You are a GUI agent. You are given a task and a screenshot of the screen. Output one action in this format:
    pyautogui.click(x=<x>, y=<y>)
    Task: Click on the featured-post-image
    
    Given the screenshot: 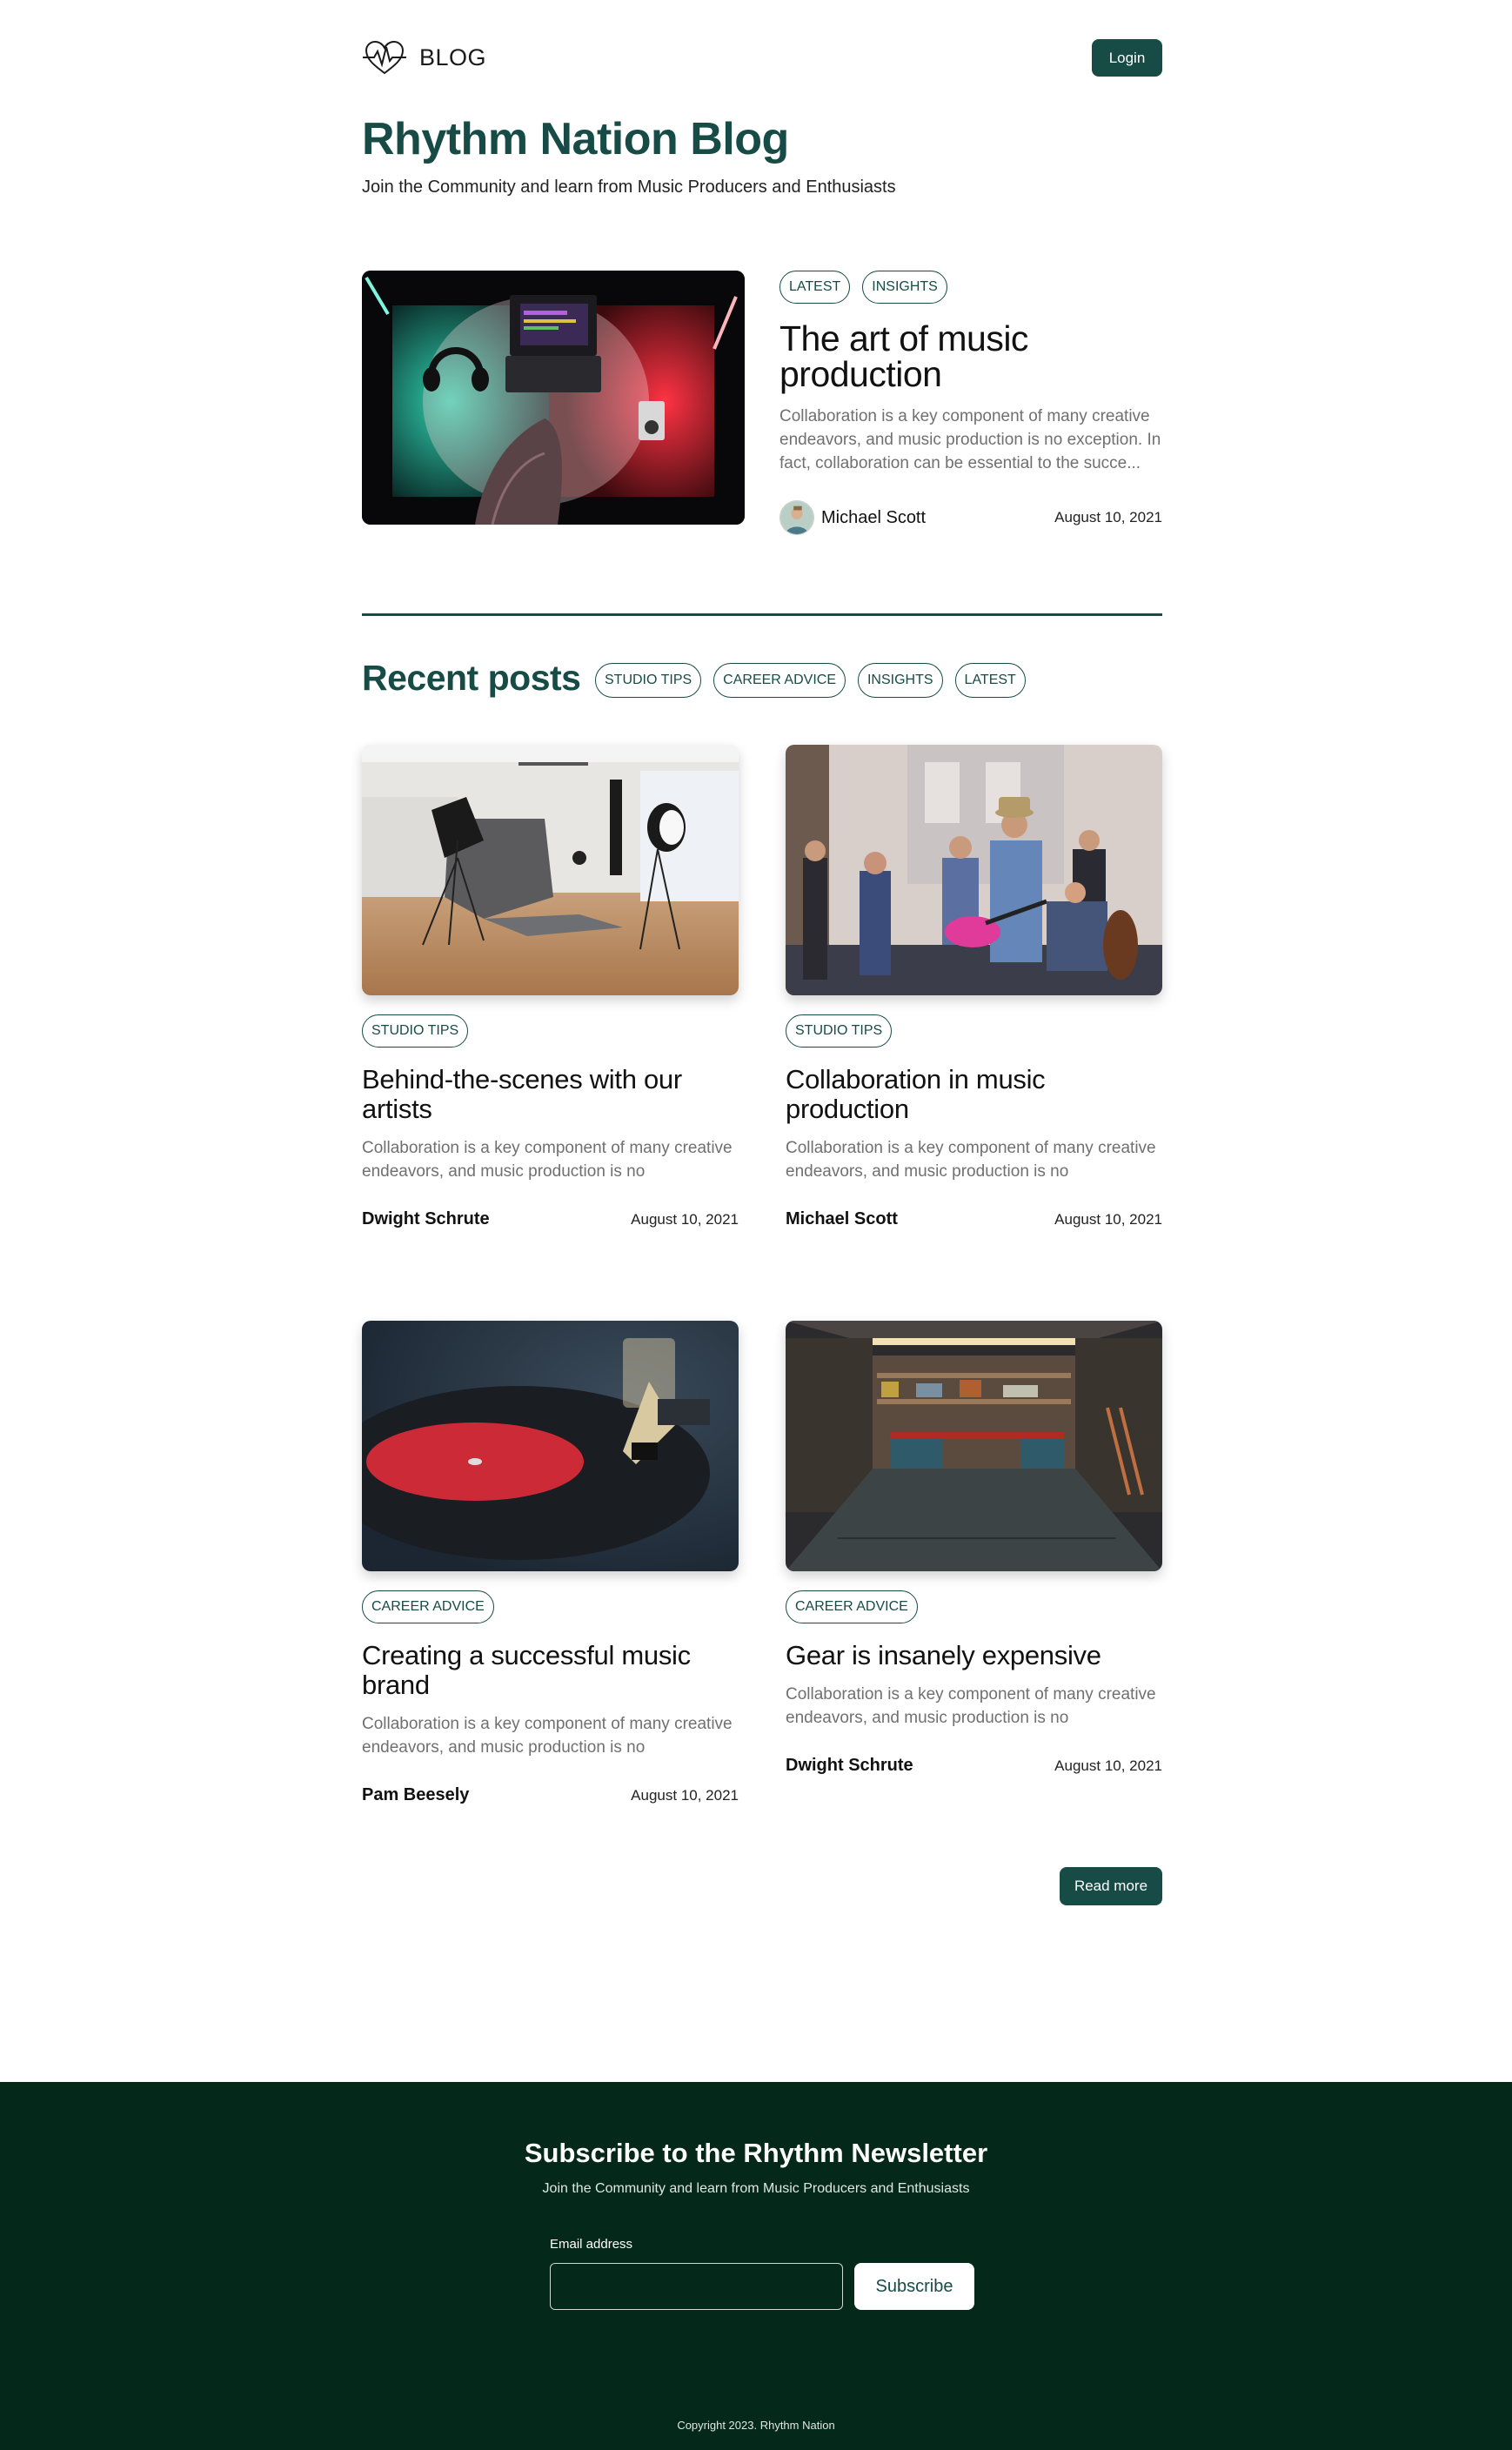 What is the action you would take?
    pyautogui.click(x=553, y=398)
    